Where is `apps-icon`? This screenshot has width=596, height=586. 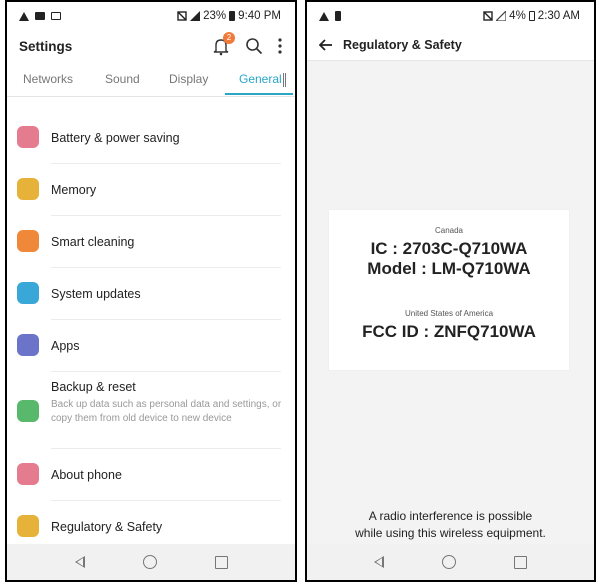 apps-icon is located at coordinates (28, 345).